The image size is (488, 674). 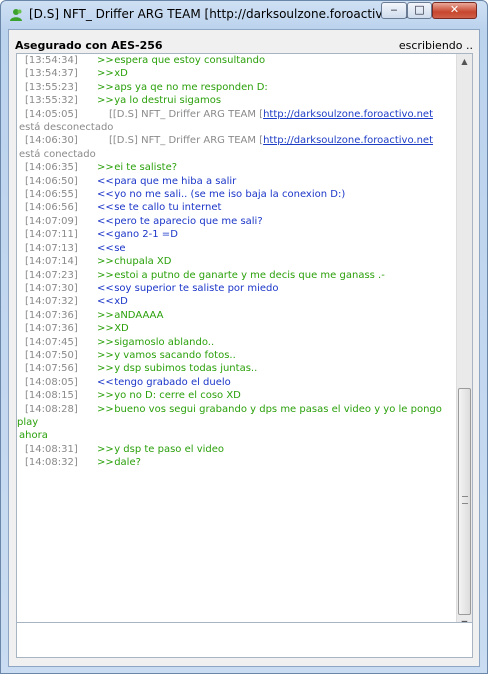 I want to click on message-text: gano 2-1 =D, so click(x=146, y=235).